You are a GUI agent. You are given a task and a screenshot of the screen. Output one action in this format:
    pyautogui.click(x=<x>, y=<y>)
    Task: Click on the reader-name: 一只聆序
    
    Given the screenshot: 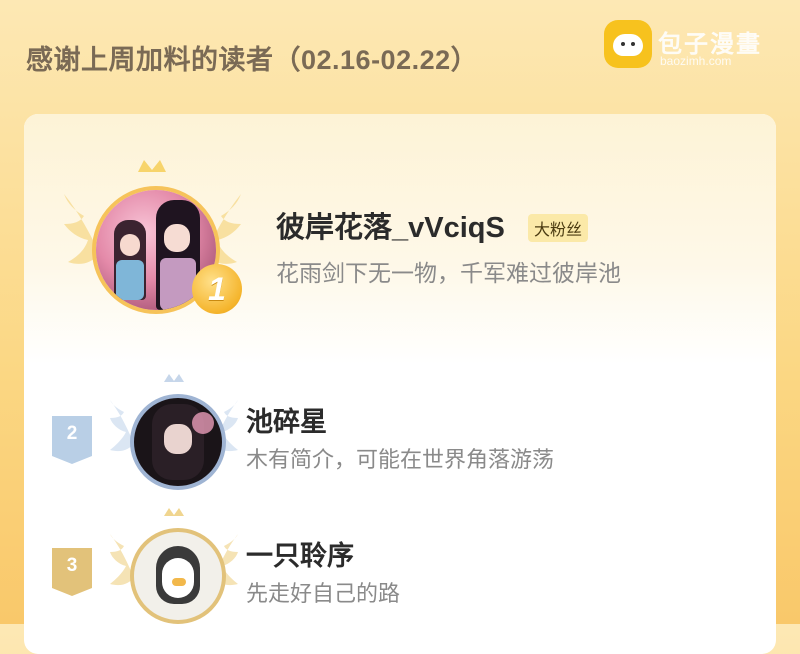 What is the action you would take?
    pyautogui.click(x=300, y=553)
    